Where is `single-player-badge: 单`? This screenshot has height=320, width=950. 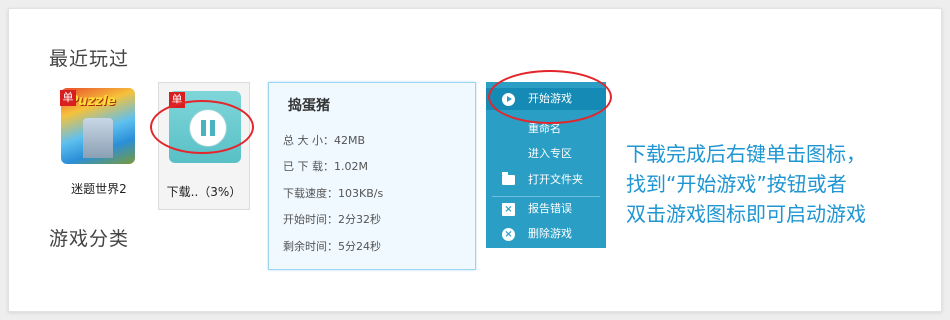 single-player-badge: 单 is located at coordinates (68, 98).